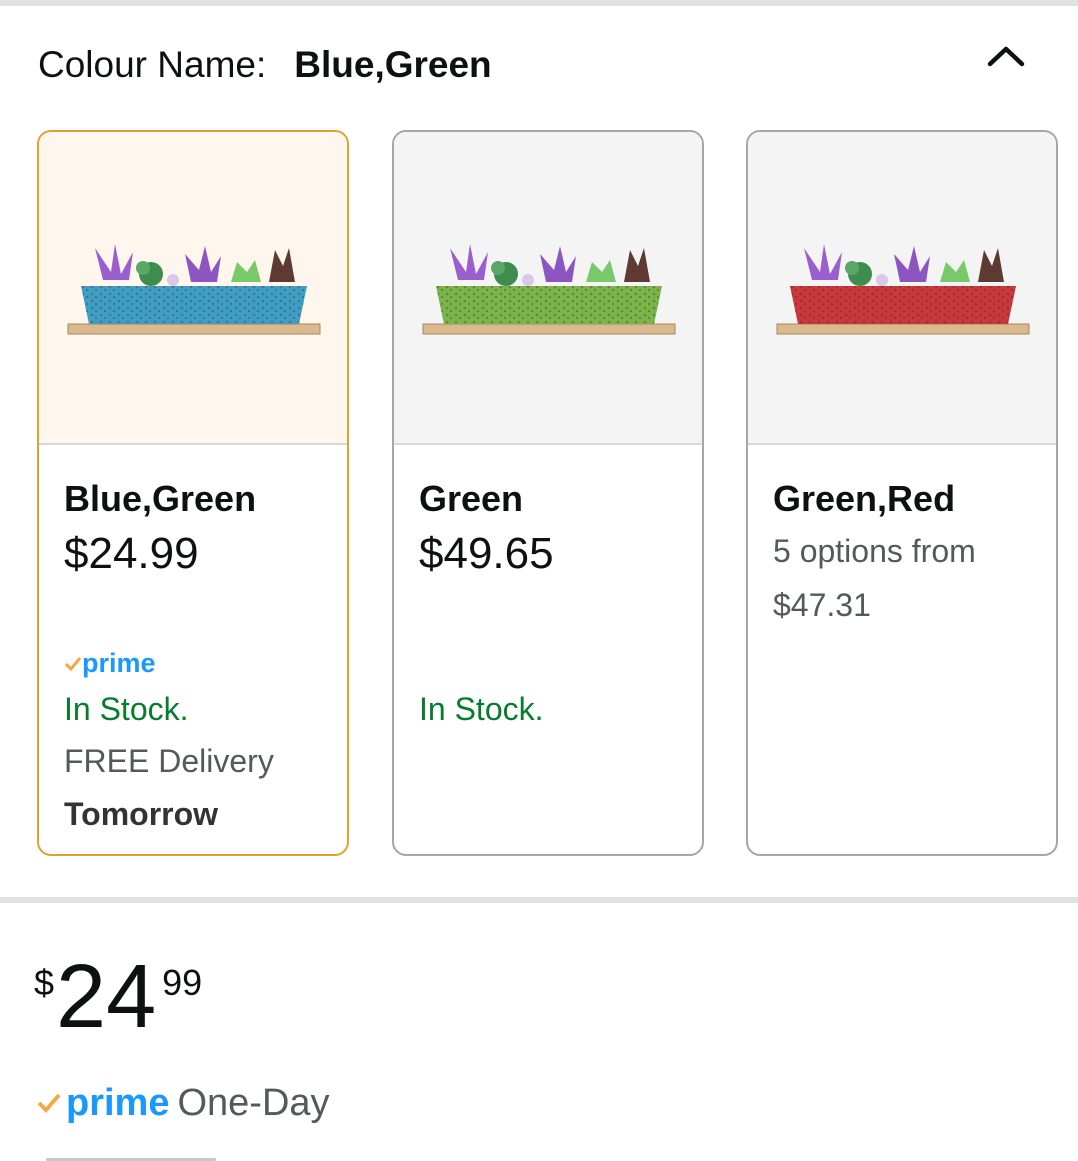 The image size is (1078, 1161). What do you see at coordinates (539, 3) in the screenshot?
I see `top-divider` at bounding box center [539, 3].